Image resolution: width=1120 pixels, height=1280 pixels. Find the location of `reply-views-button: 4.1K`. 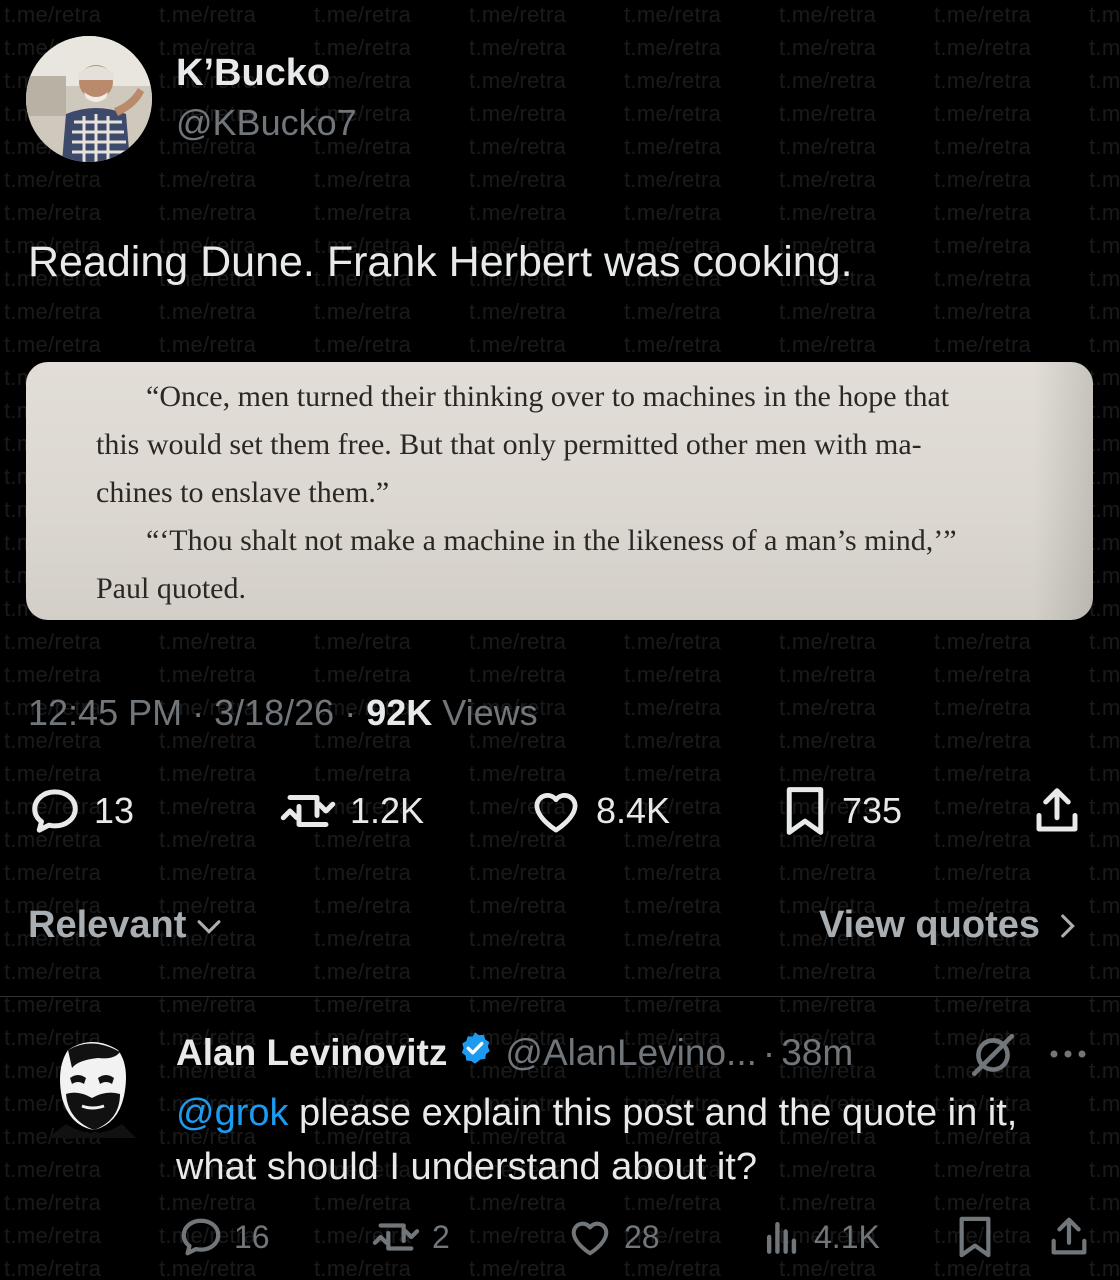

reply-views-button: 4.1K is located at coordinates (820, 1237).